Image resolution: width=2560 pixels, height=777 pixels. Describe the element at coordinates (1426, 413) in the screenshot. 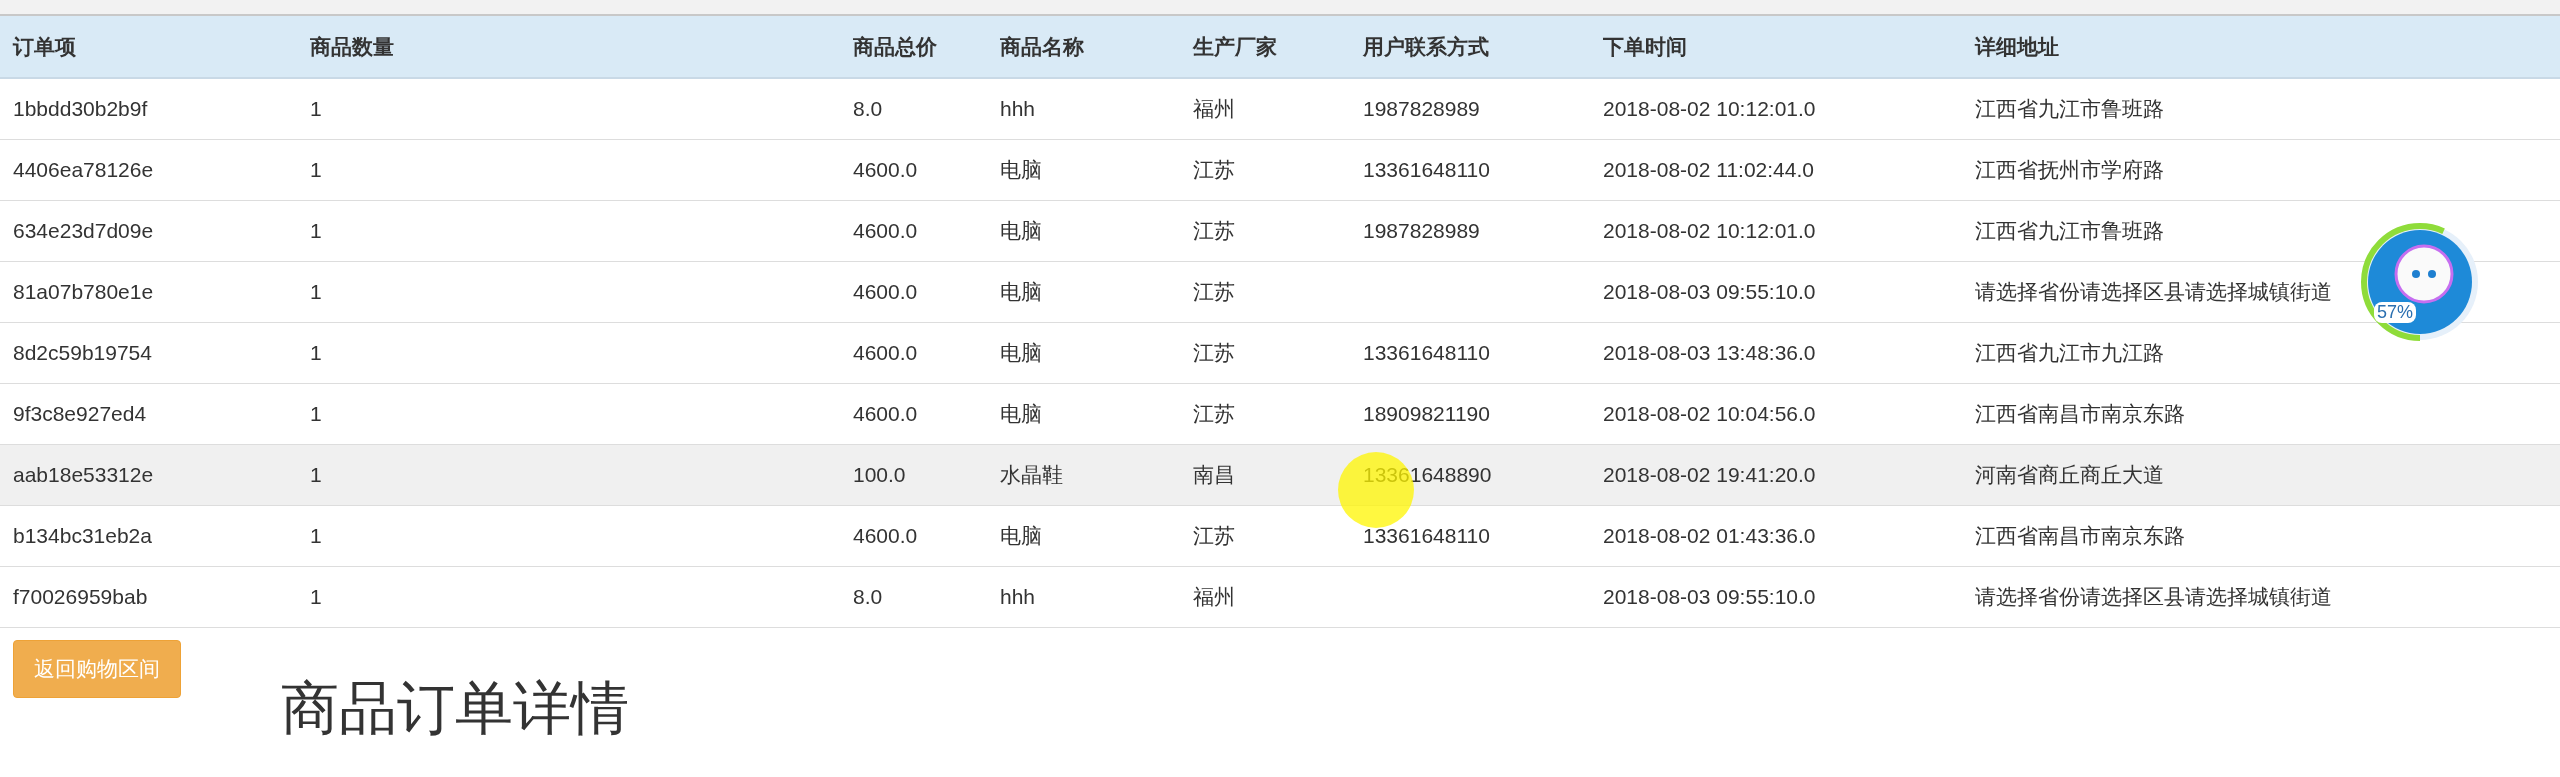

I see `table-cell: 18909821190` at that location.